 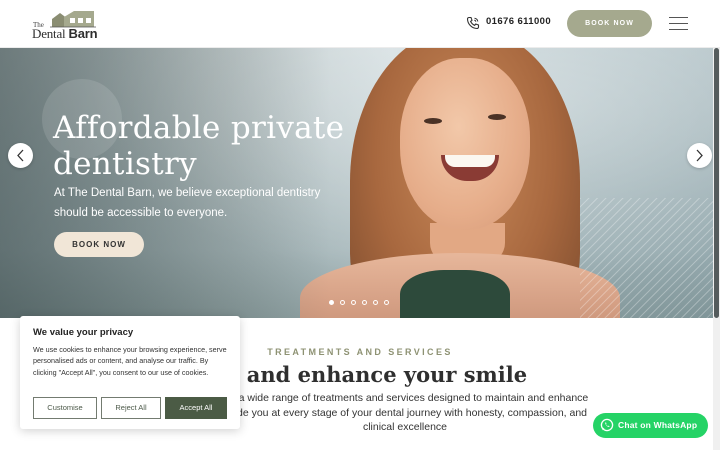 I want to click on hero-title-line-1: Affordable private, so click(x=199, y=128).